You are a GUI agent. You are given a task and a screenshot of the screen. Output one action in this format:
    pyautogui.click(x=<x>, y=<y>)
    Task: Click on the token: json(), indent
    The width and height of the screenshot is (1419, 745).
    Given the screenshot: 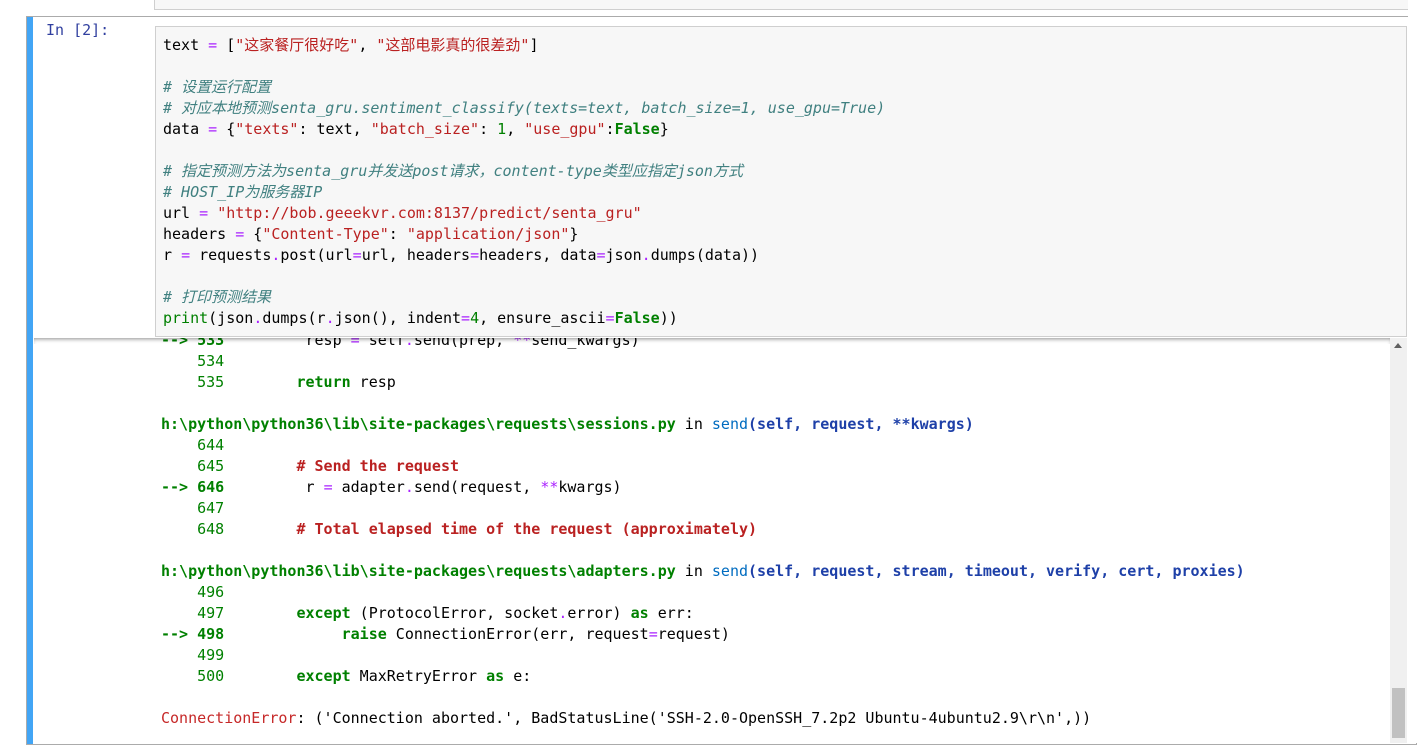 What is the action you would take?
    pyautogui.click(x=398, y=318)
    